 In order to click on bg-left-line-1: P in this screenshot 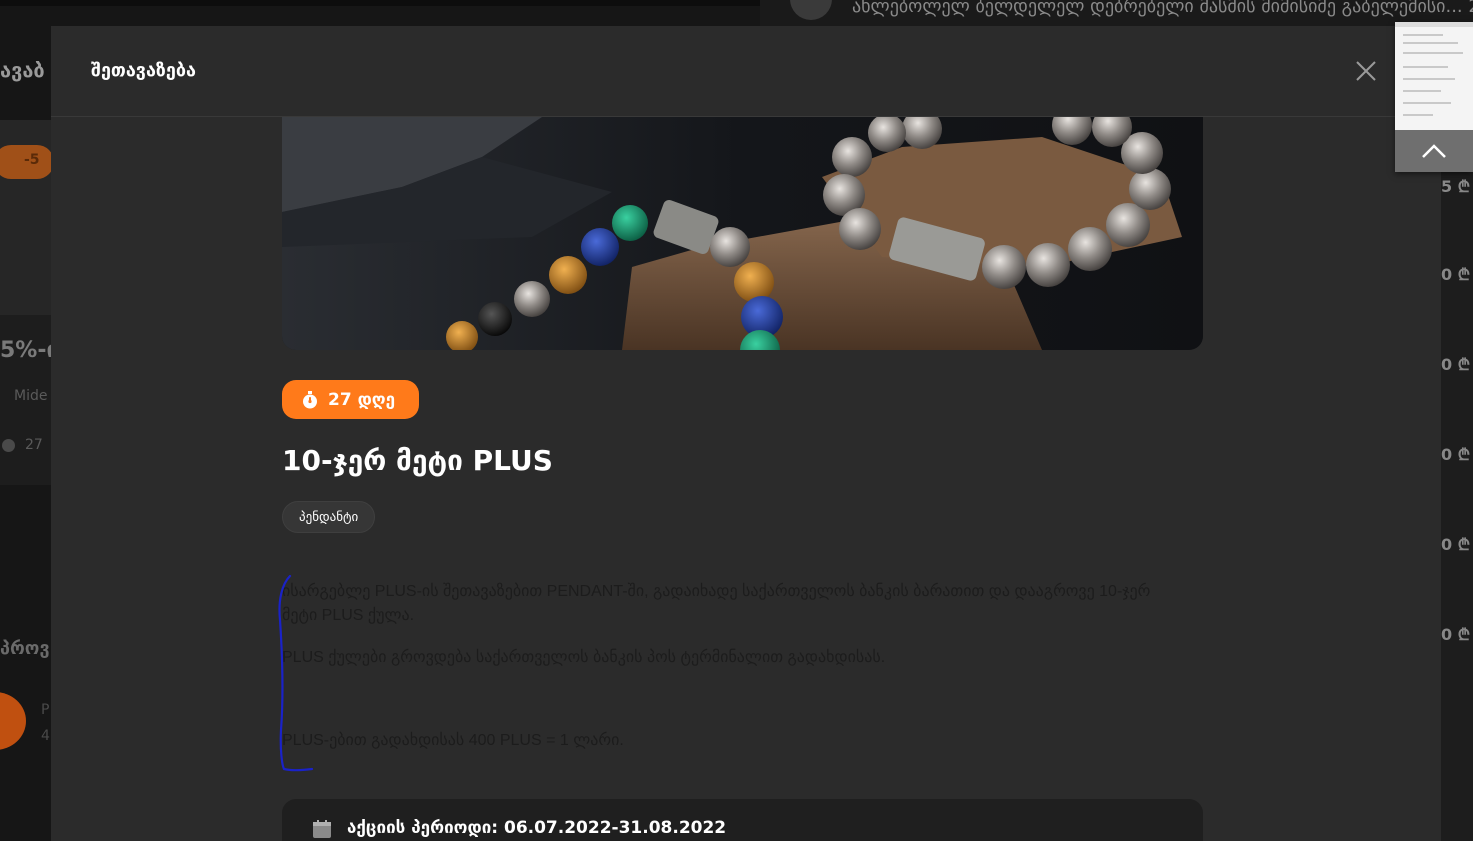, I will do `click(45, 710)`.